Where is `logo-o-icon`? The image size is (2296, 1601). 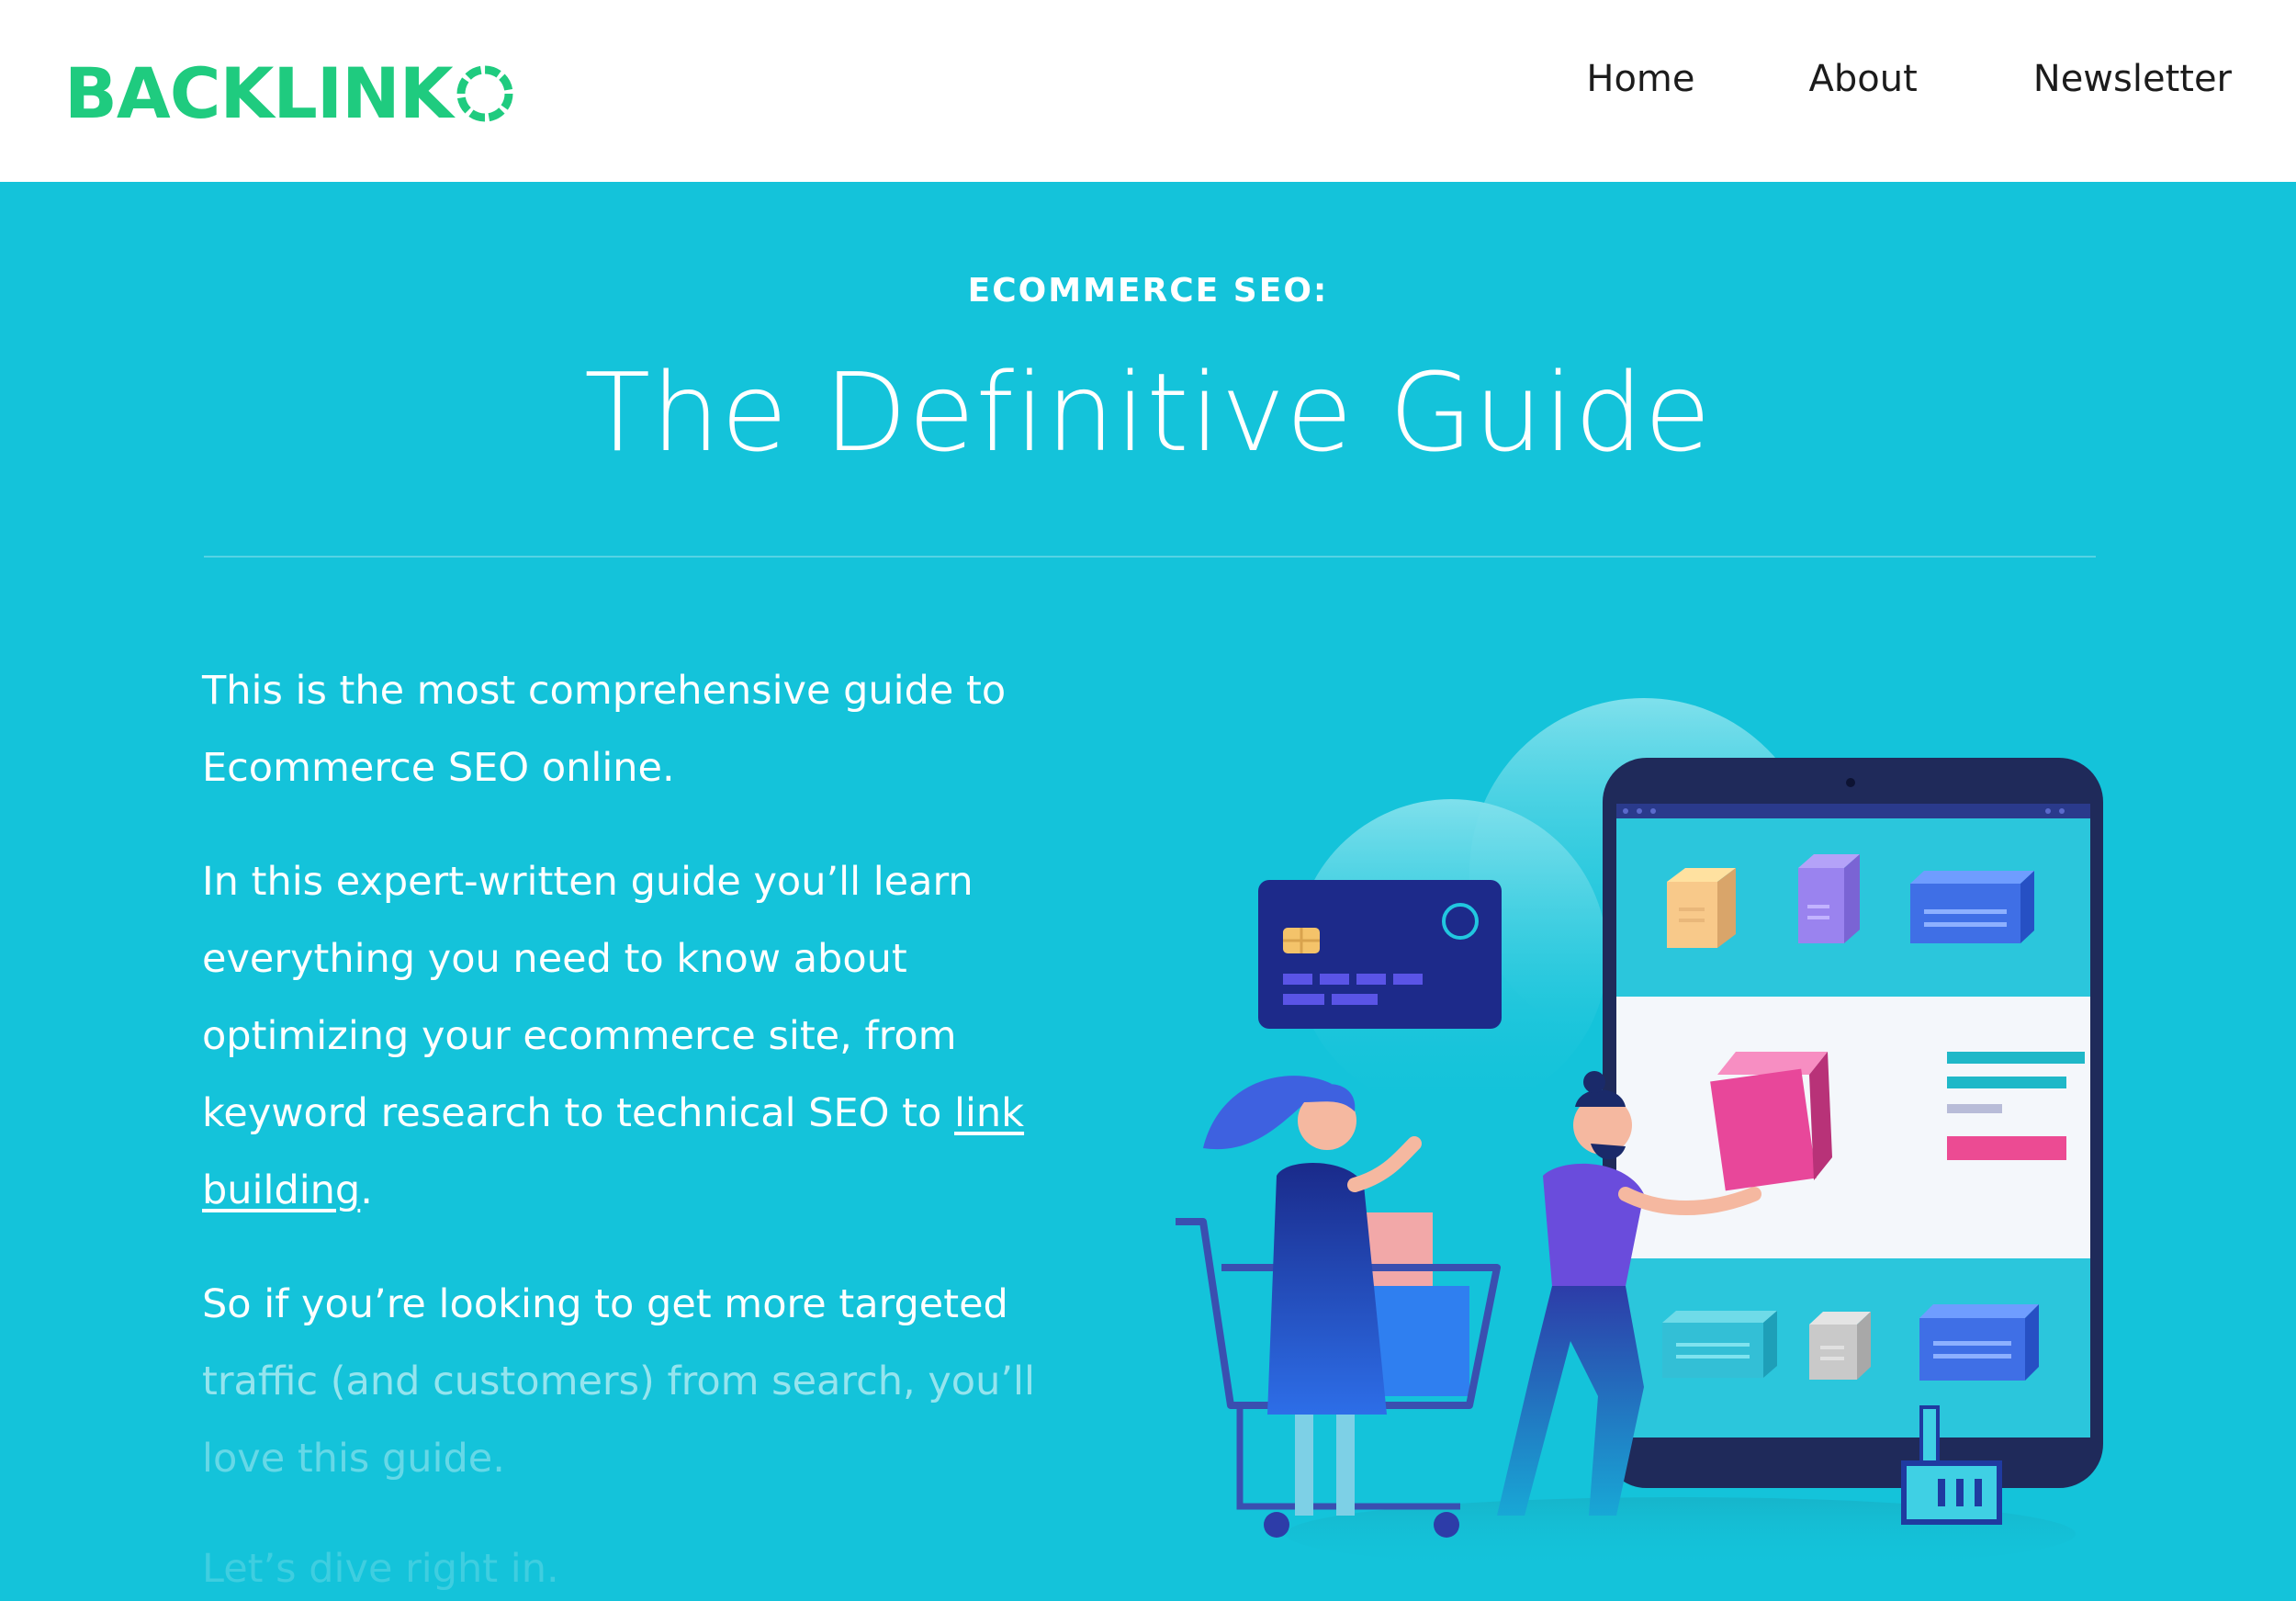 logo-o-icon is located at coordinates (485, 93).